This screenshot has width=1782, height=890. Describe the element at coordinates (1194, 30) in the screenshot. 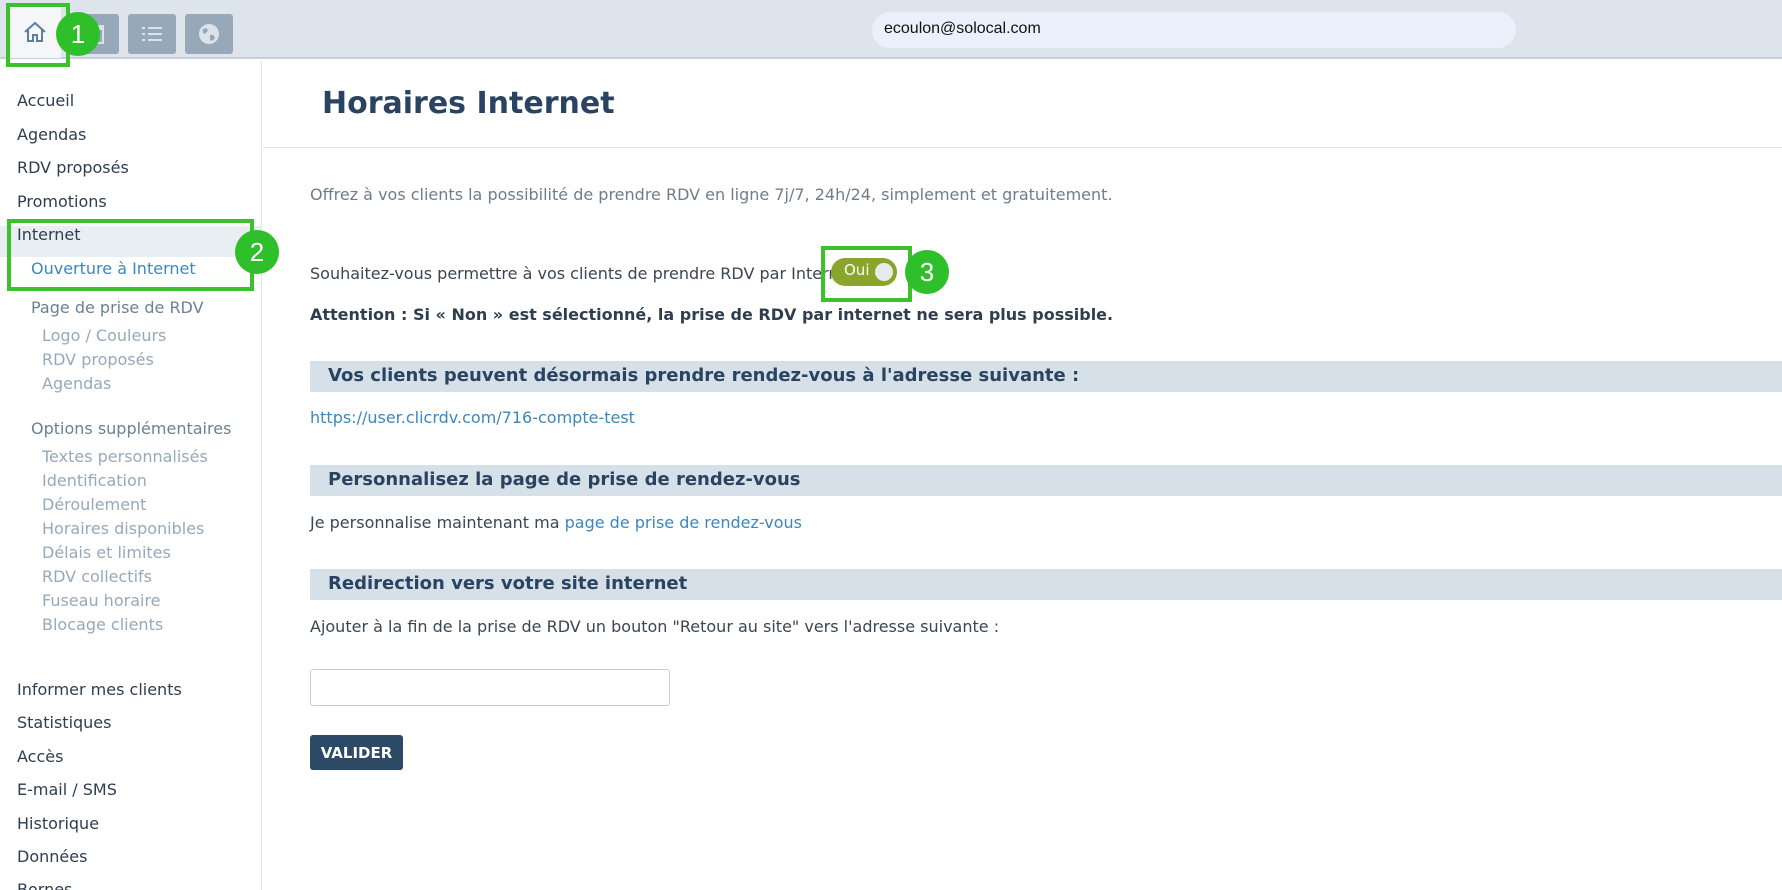

I see `user-email-field: ecoulon@solocal.com` at that location.